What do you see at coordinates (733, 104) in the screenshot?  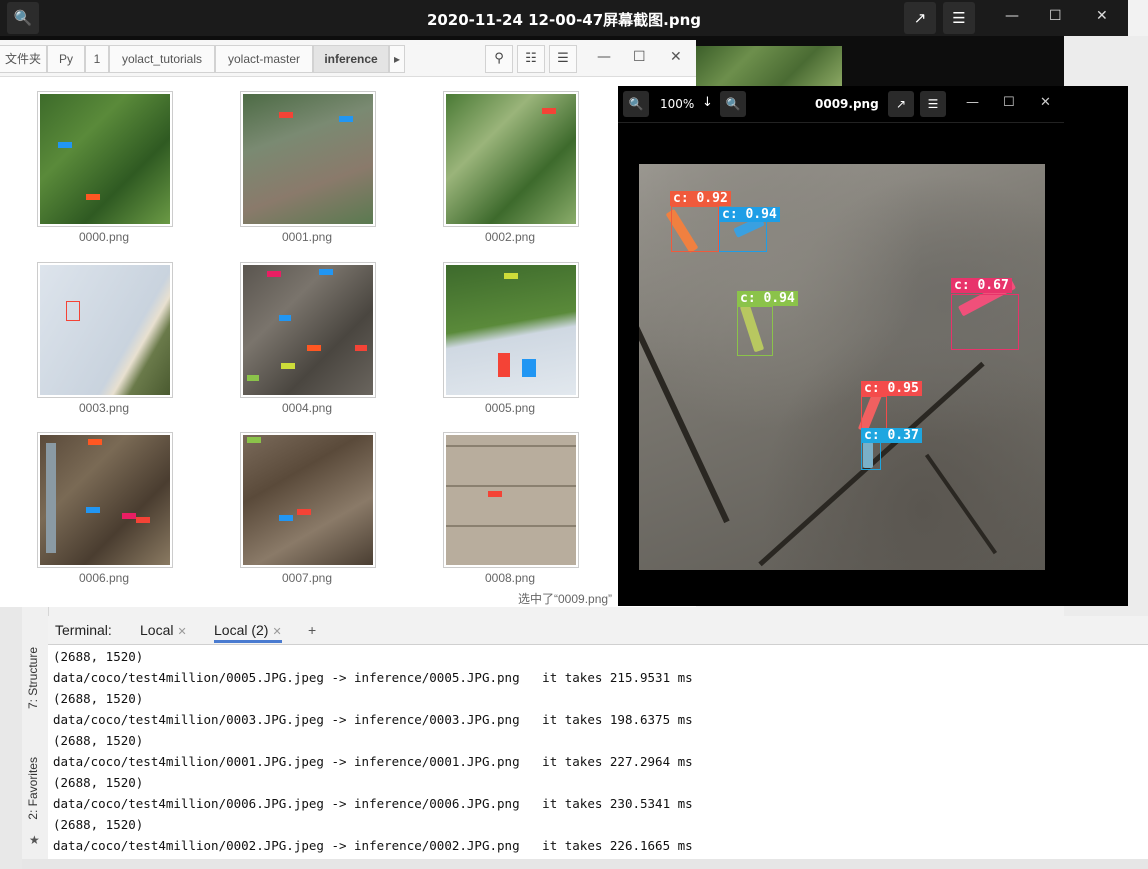 I see `zoom-in-icon: 🔍` at bounding box center [733, 104].